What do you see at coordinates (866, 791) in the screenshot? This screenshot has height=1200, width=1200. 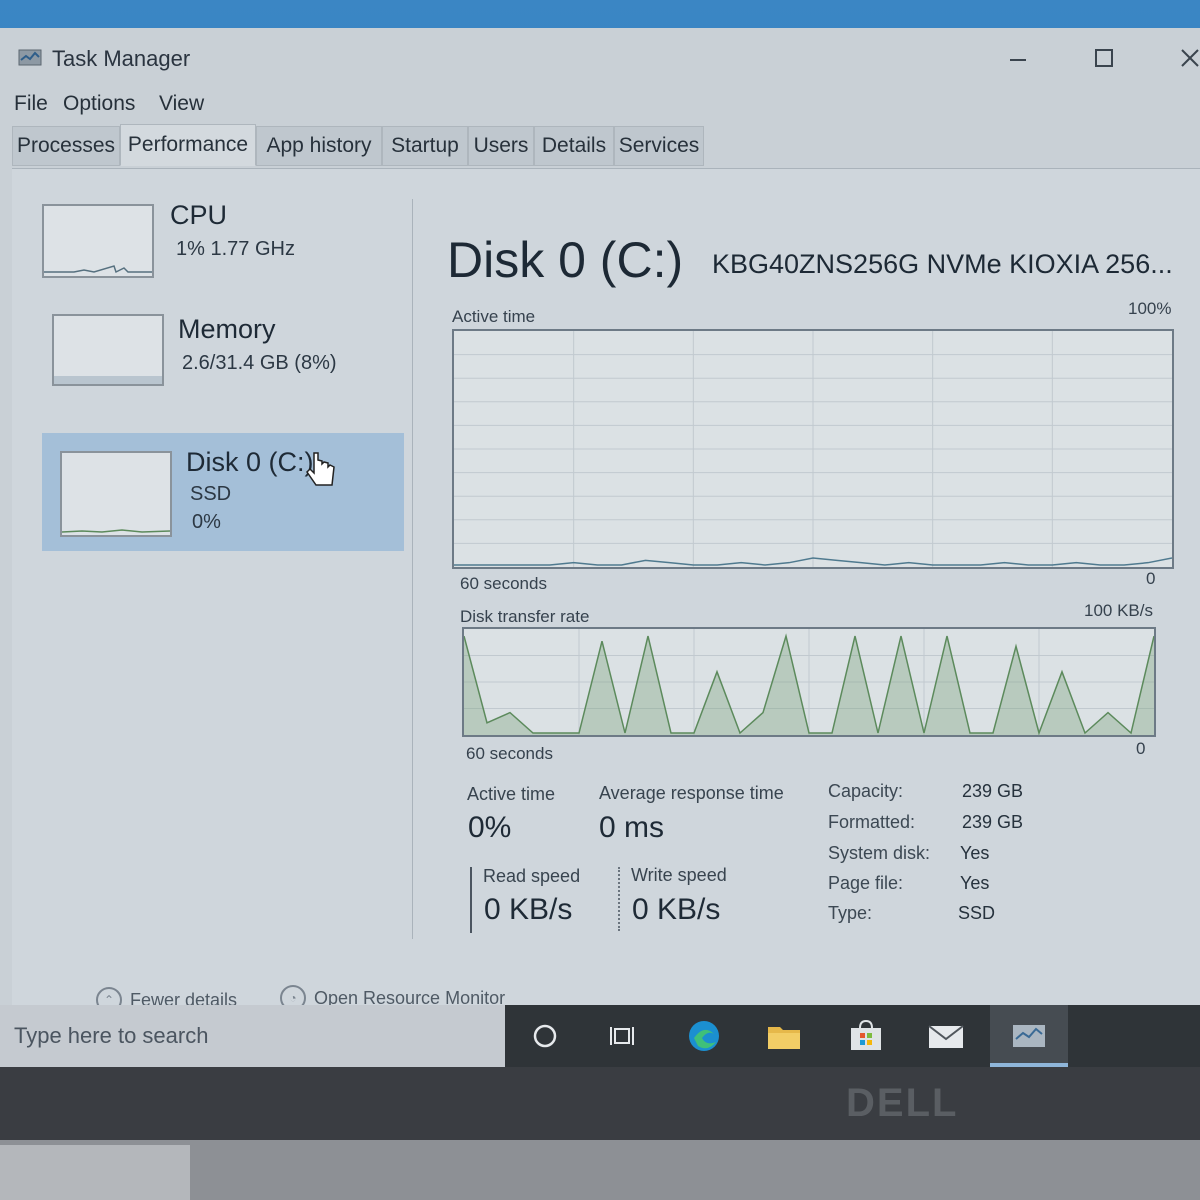 I see `capacity-label: Capacity:` at bounding box center [866, 791].